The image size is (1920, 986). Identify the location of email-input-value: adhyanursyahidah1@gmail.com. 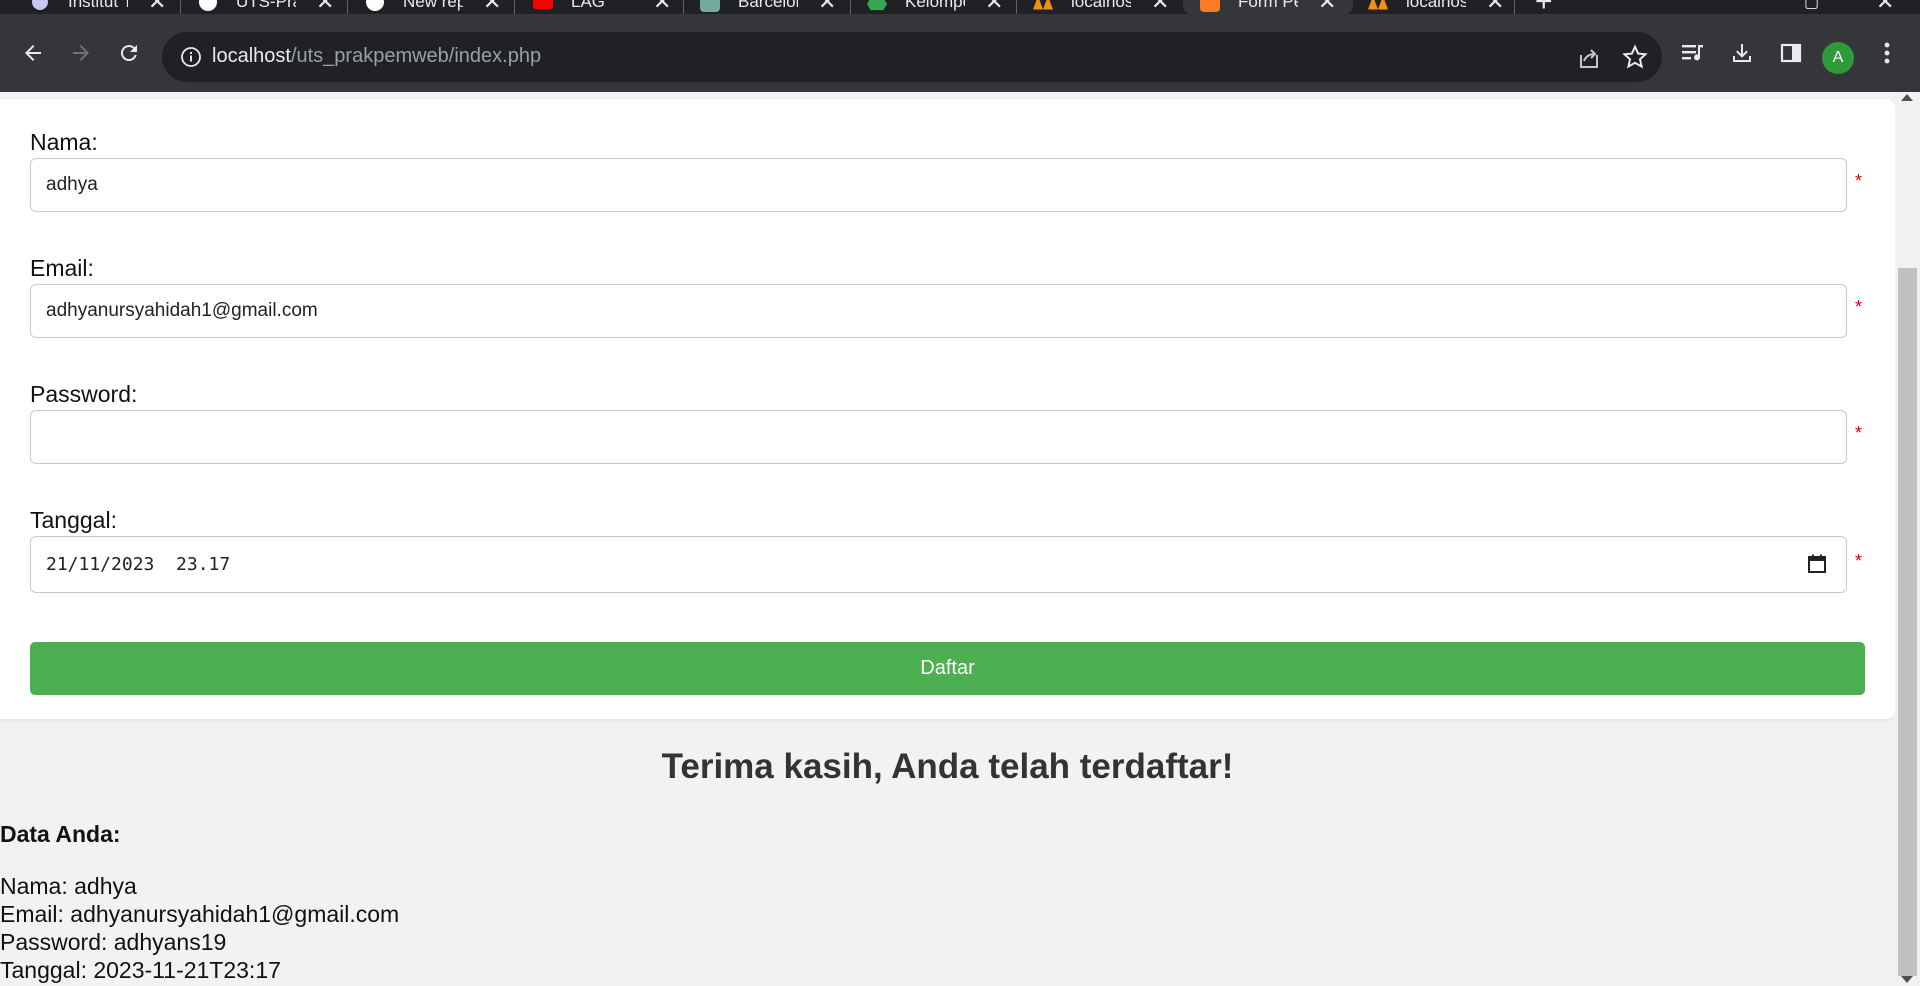
(182, 310).